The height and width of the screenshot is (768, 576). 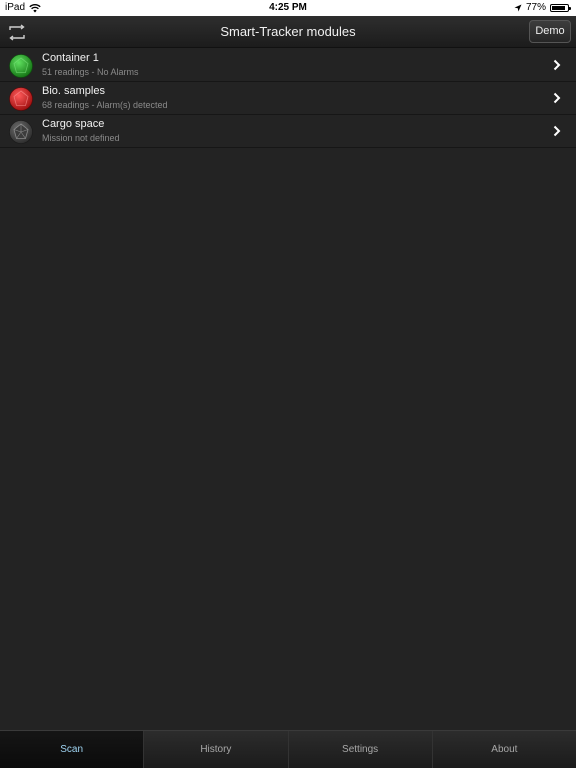 What do you see at coordinates (535, 7) in the screenshot?
I see `battery-percent: 77%` at bounding box center [535, 7].